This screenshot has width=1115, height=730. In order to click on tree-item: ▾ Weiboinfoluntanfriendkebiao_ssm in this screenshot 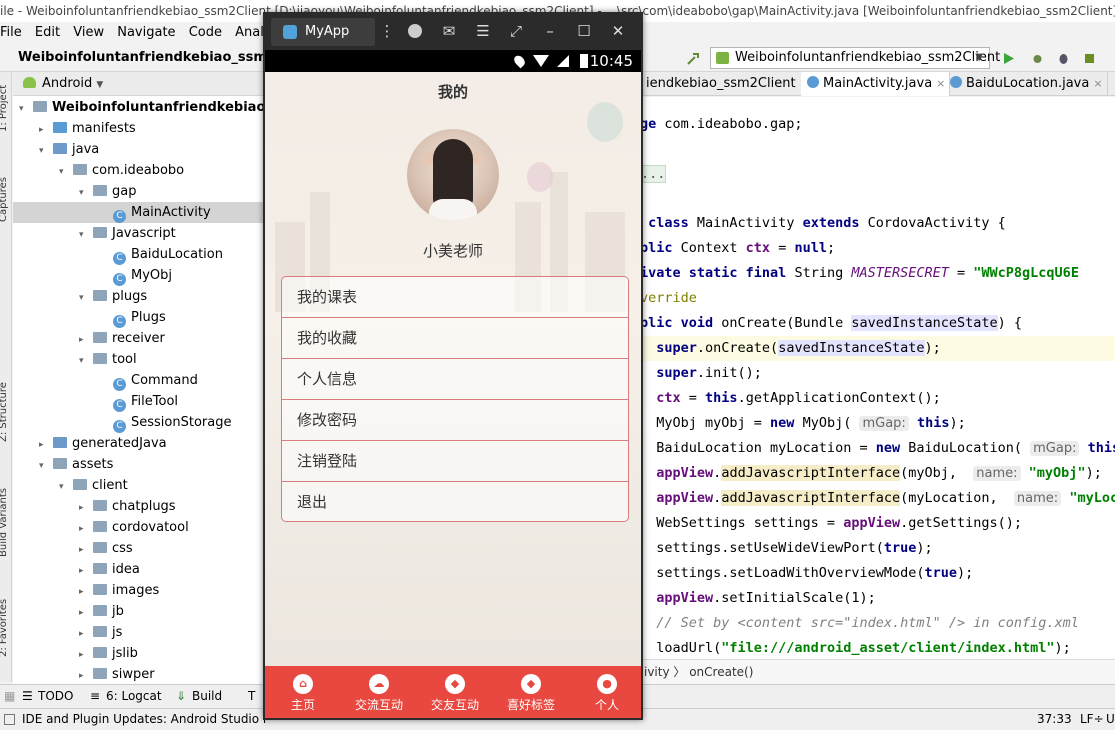, I will do `click(139, 107)`.